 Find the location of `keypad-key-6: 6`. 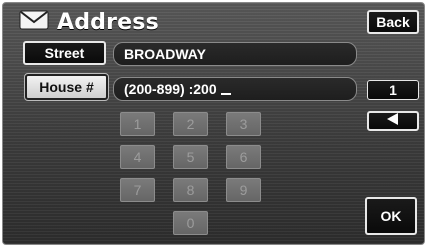

keypad-key-6: 6 is located at coordinates (243, 157).